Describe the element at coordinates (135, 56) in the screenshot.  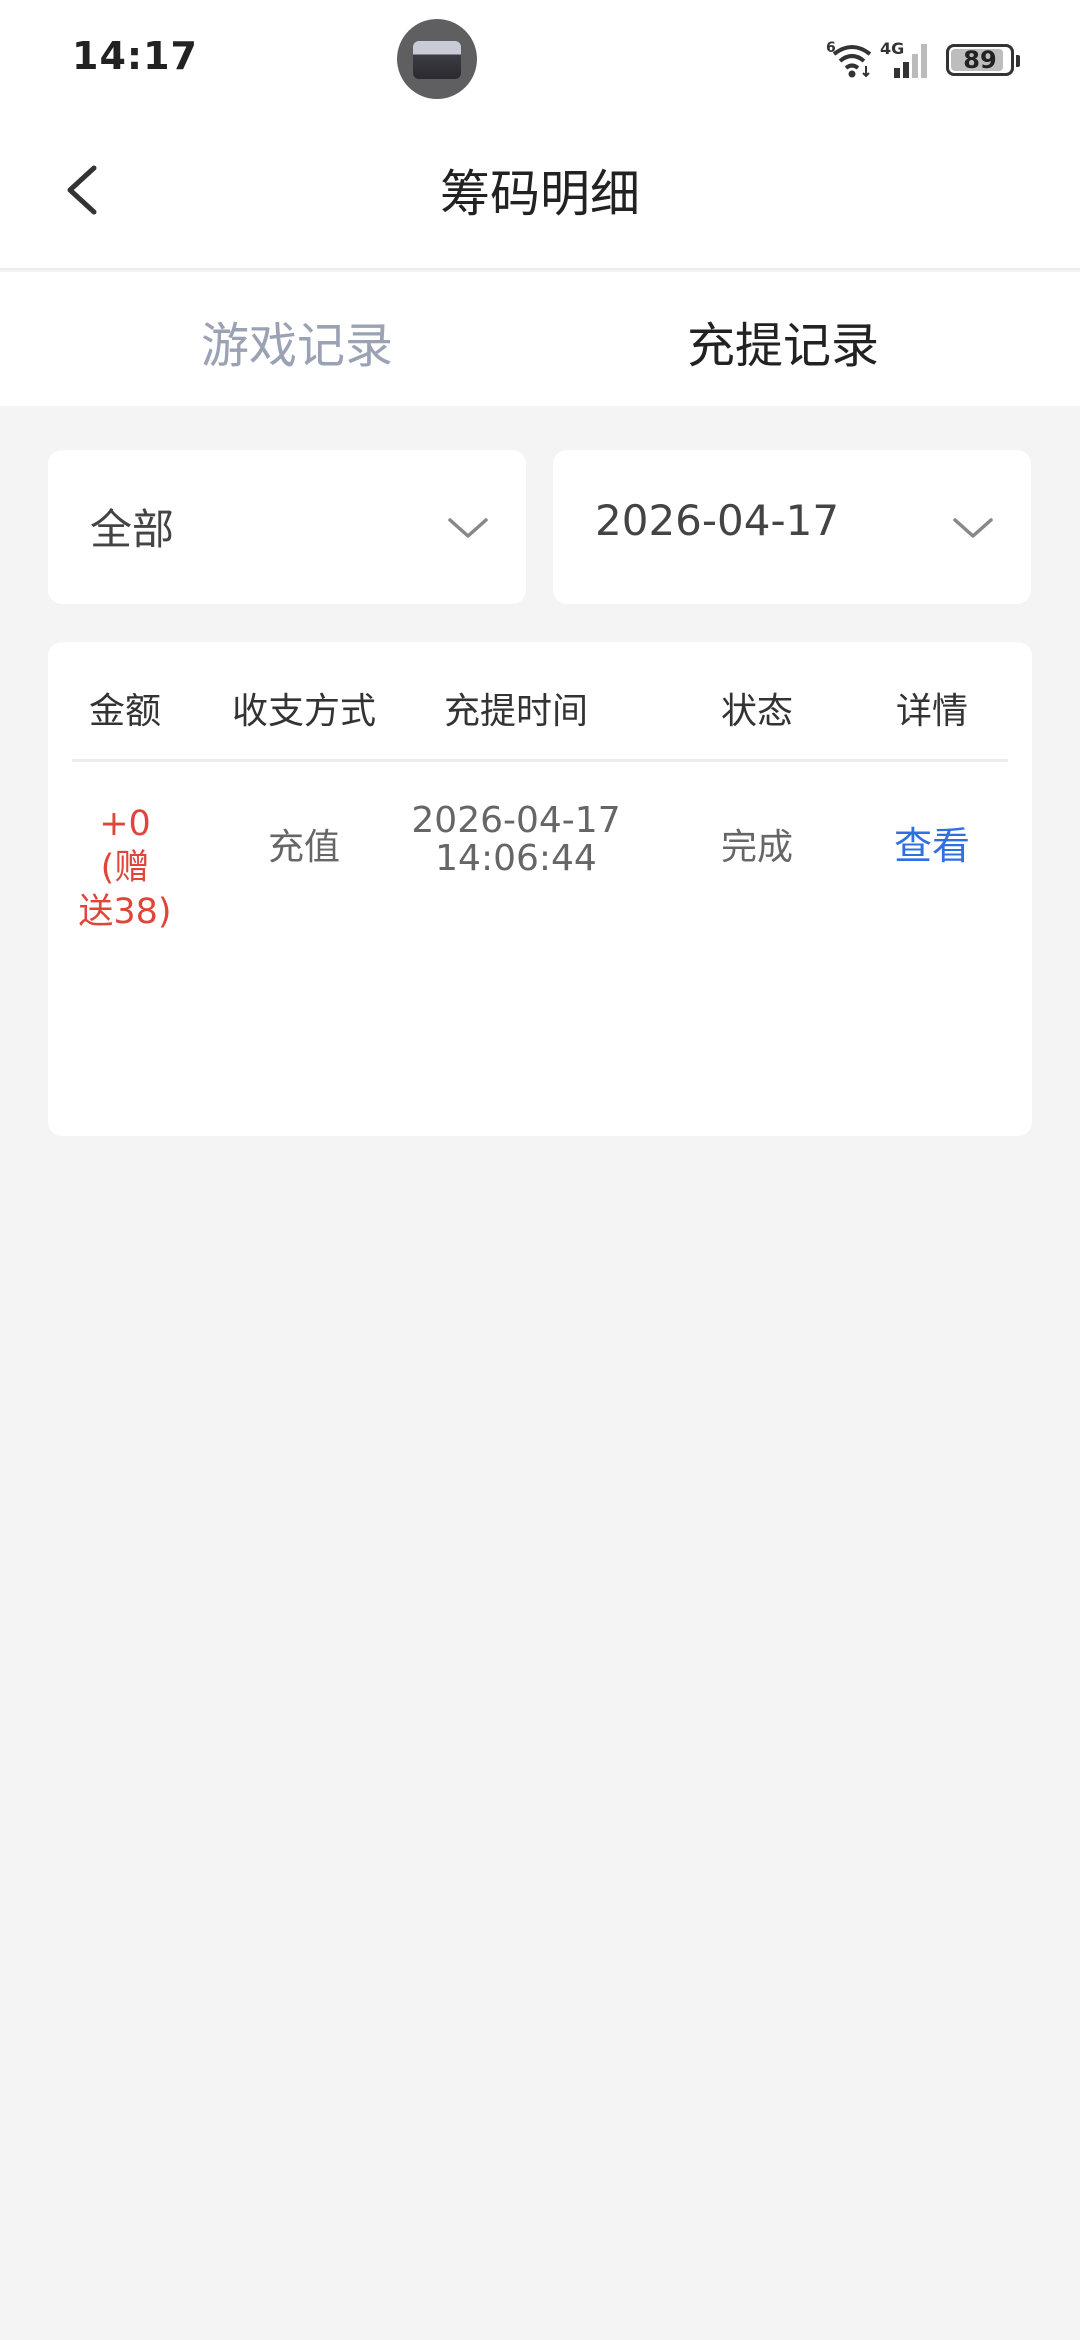
I see `status-time: 14:17` at that location.